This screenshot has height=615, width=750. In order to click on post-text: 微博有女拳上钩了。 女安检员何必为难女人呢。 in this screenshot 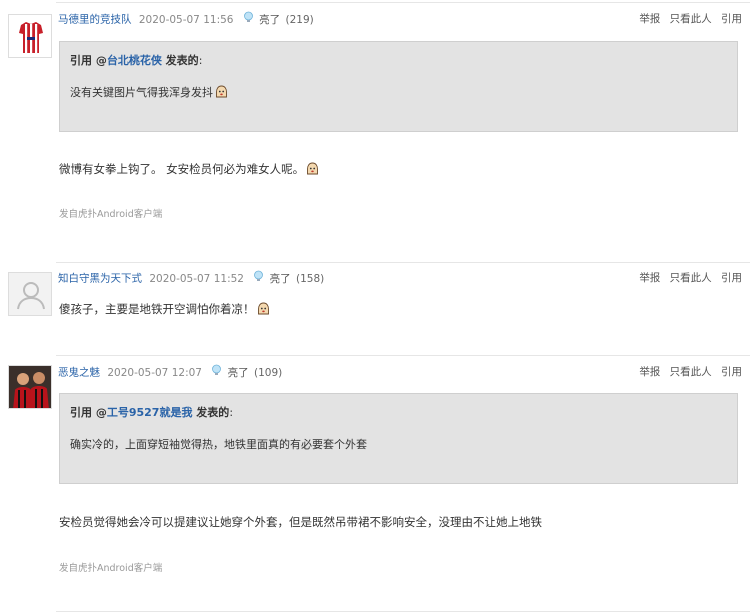, I will do `click(182, 169)`.